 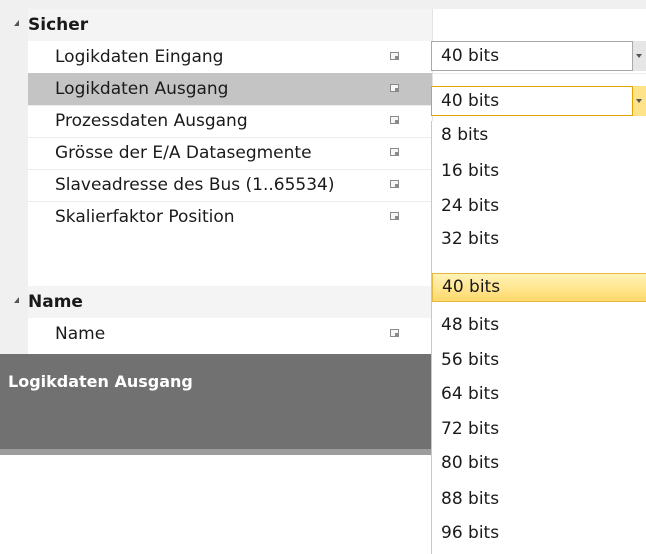 What do you see at coordinates (139, 57) in the screenshot?
I see `property-name: Logikdaten Eingang` at bounding box center [139, 57].